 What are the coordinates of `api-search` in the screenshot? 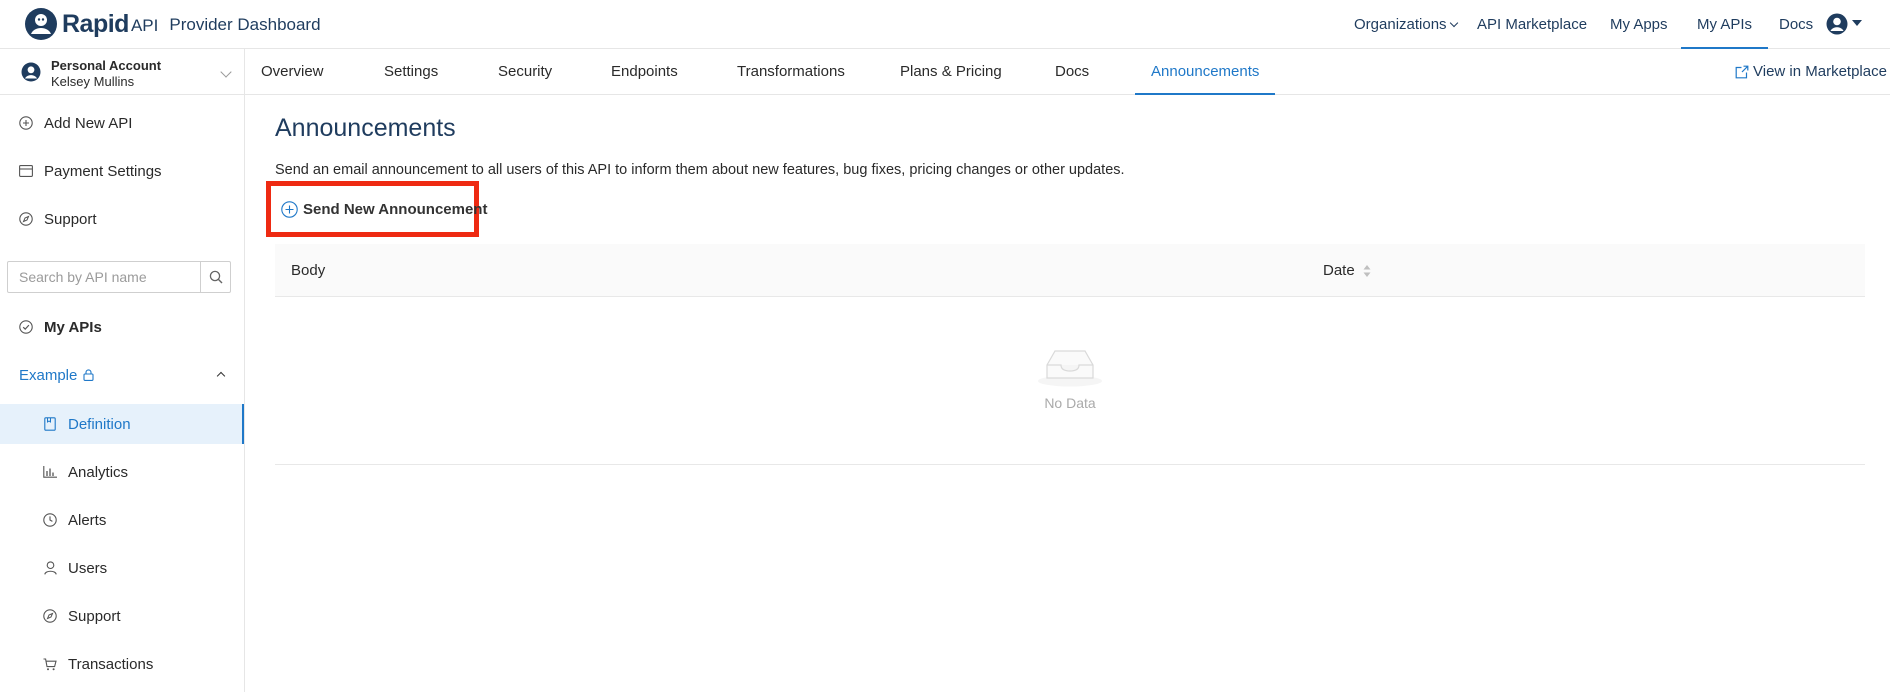 It's located at (119, 277).